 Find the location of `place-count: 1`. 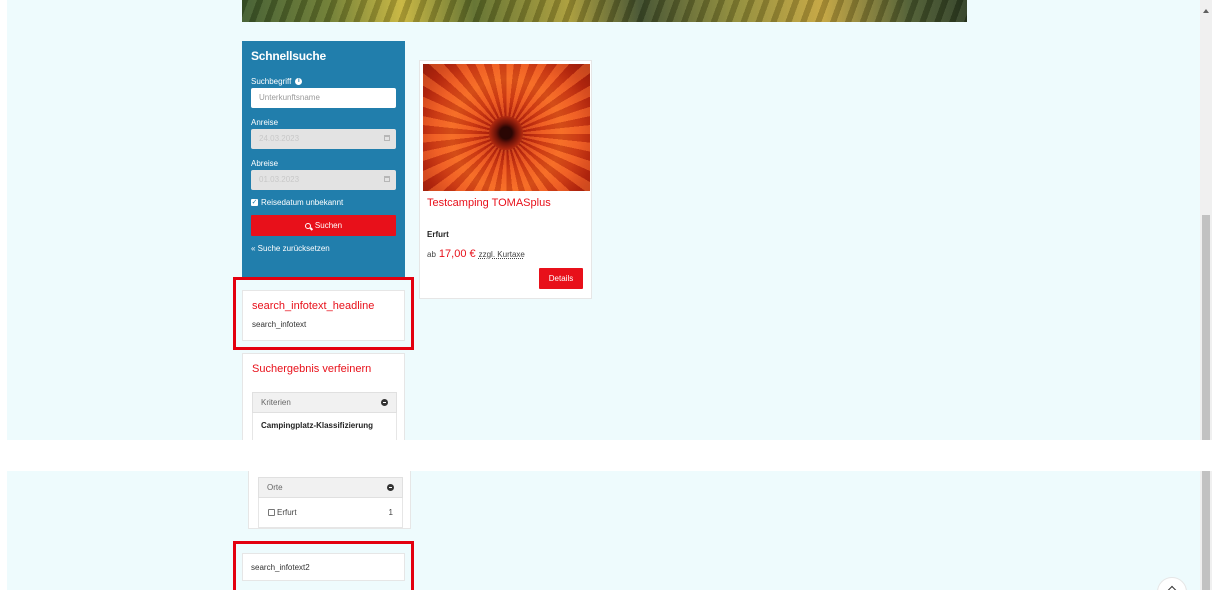

place-count: 1 is located at coordinates (390, 512).